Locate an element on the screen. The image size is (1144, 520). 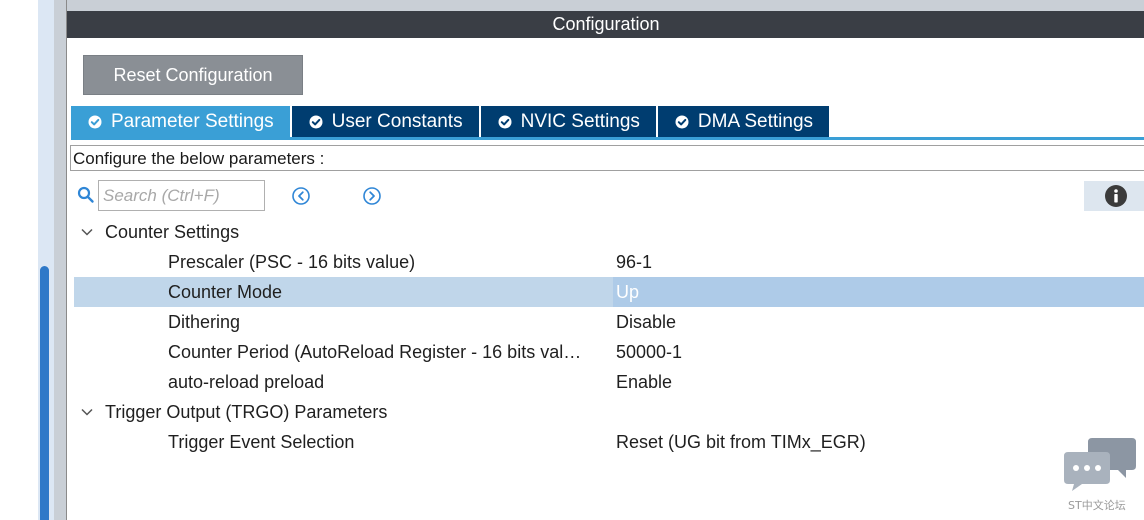
group-label: Trigger Output (TRGO) Parameters is located at coordinates (246, 412).